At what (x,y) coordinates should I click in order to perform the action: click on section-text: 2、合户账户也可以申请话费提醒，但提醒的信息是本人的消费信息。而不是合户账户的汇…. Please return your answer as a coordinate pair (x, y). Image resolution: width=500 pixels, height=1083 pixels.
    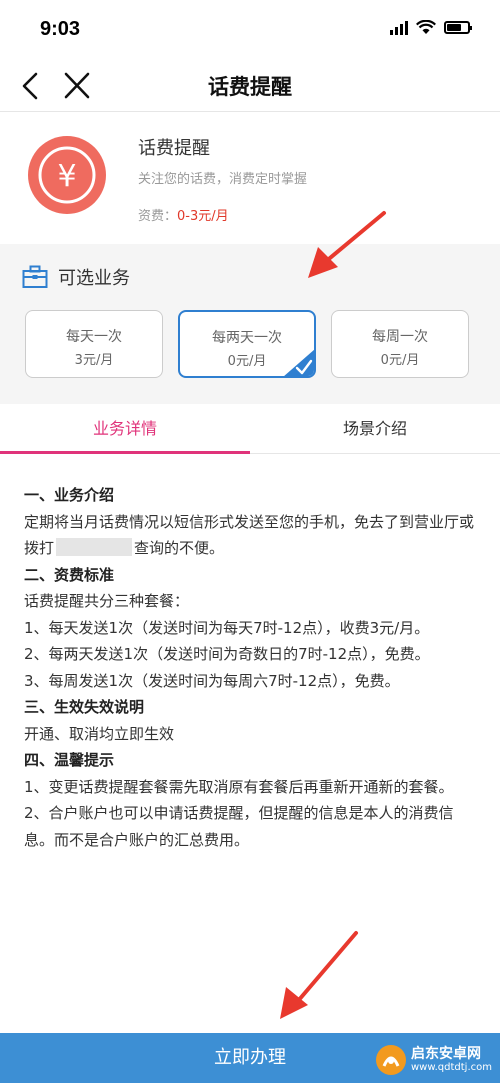
    Looking at the image, I should click on (239, 826).